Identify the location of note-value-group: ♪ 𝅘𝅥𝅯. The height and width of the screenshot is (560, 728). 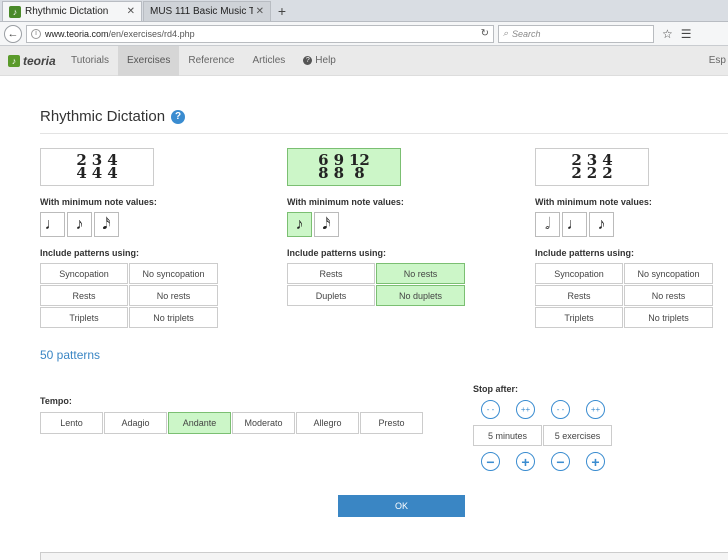
(378, 224).